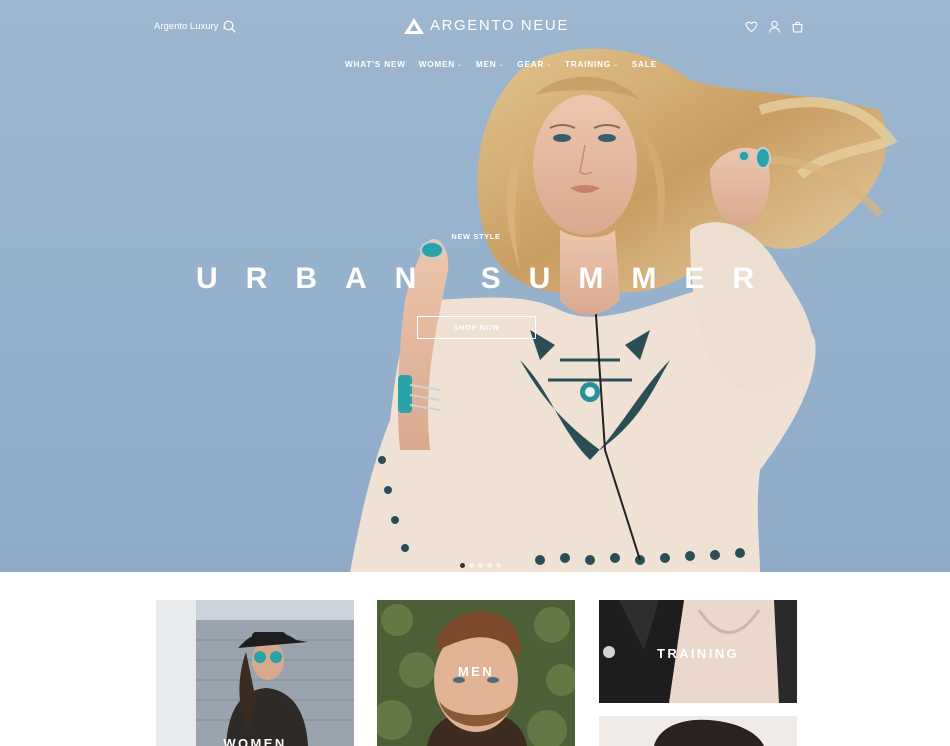 The height and width of the screenshot is (746, 950). I want to click on shop-now-button: SHOP NOW, so click(476, 327).